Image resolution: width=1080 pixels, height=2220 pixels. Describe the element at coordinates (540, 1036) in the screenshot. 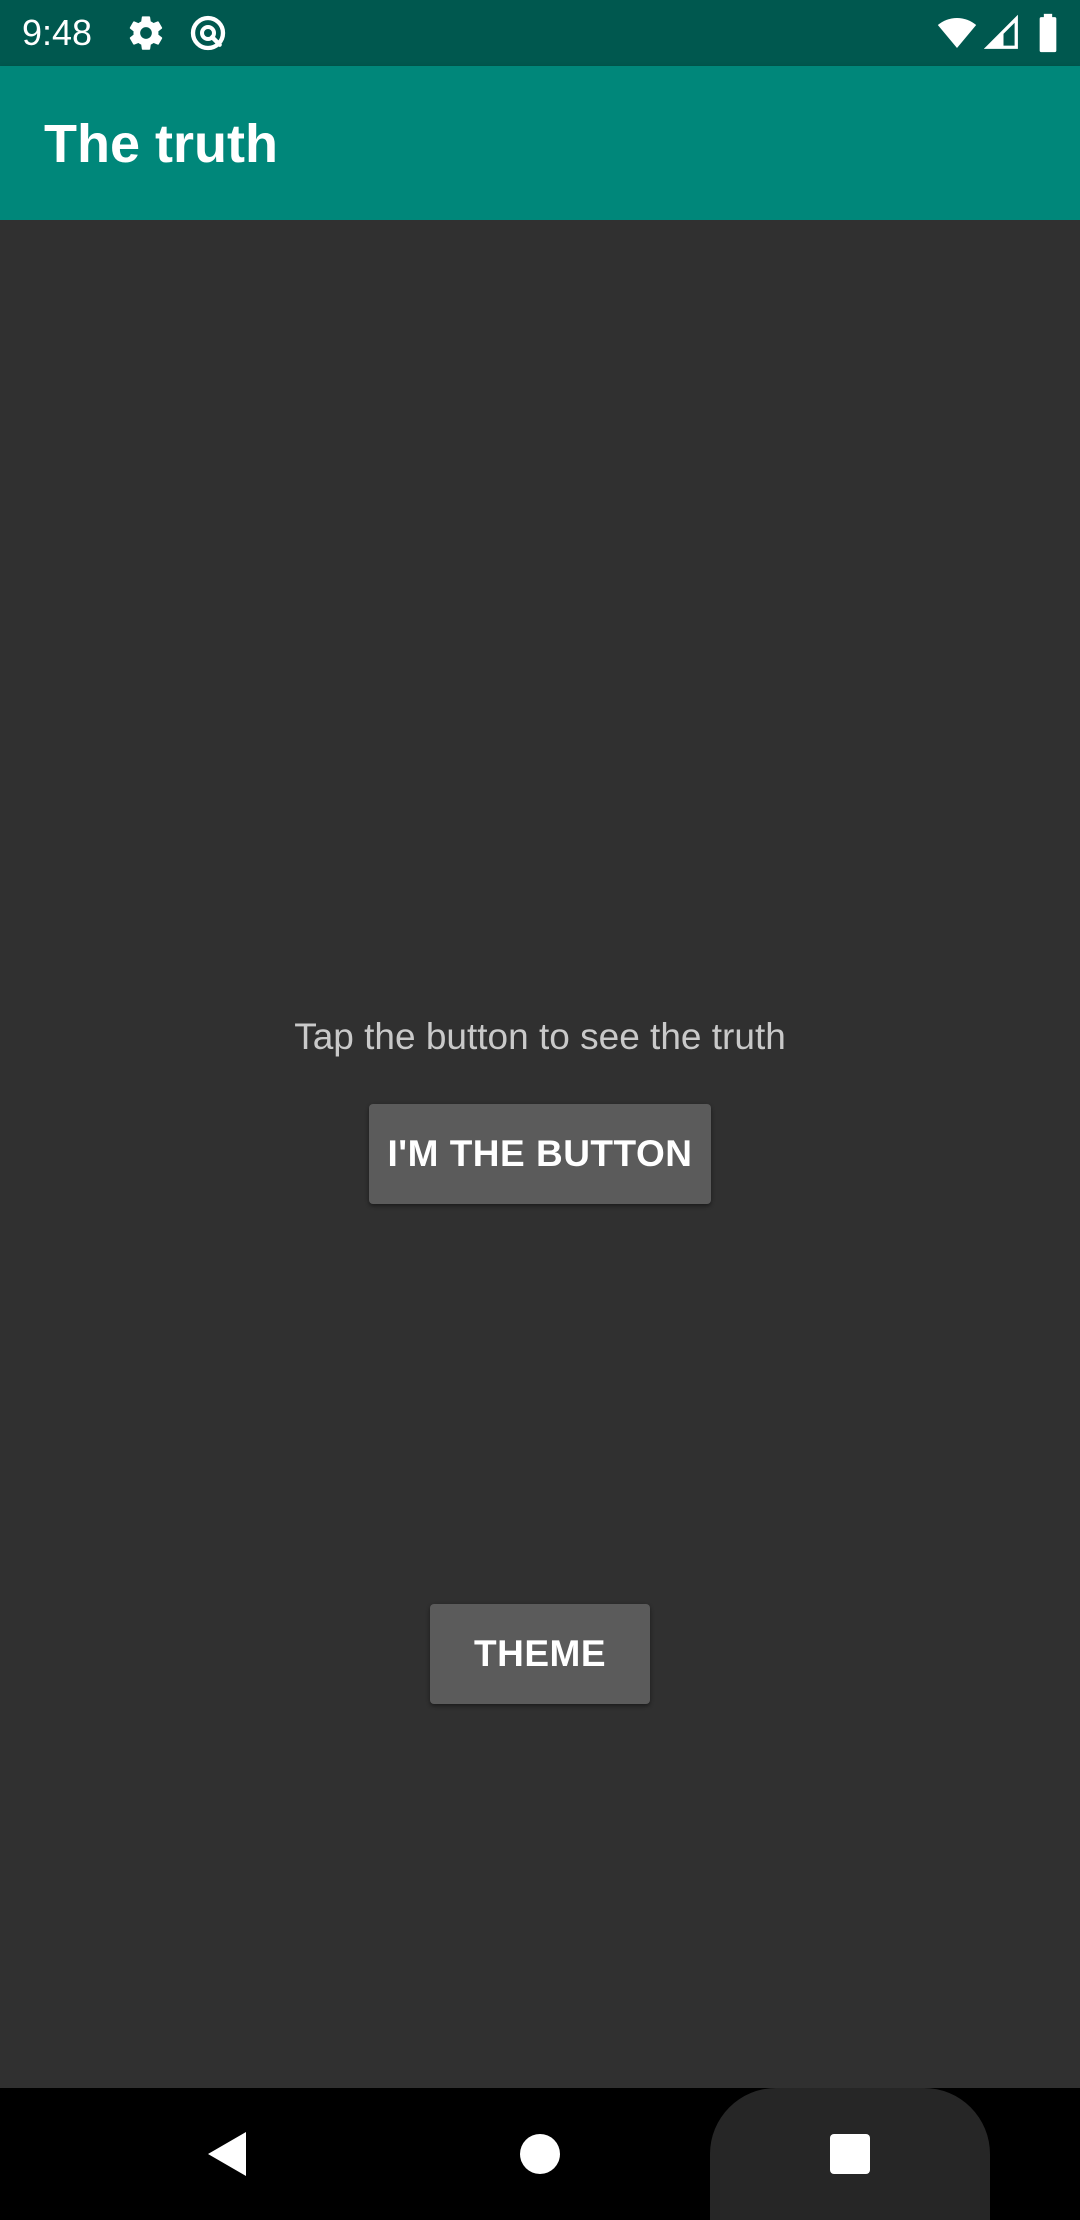

I see `prompt-text: Tap the button to see the truth` at that location.